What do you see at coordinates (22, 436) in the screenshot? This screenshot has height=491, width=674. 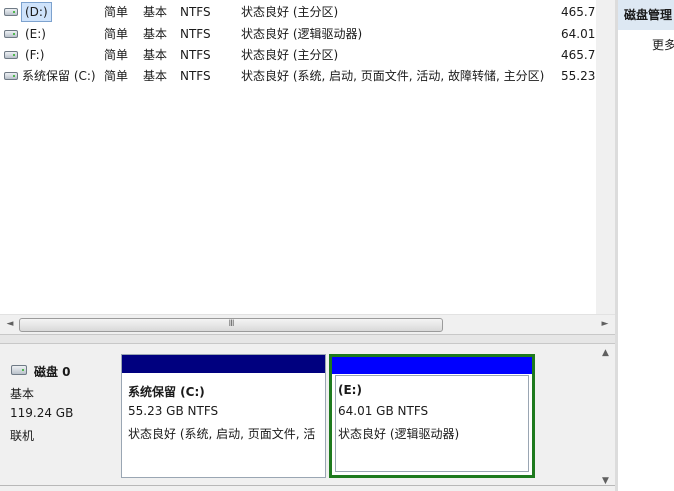 I see `disk-state: 联机` at bounding box center [22, 436].